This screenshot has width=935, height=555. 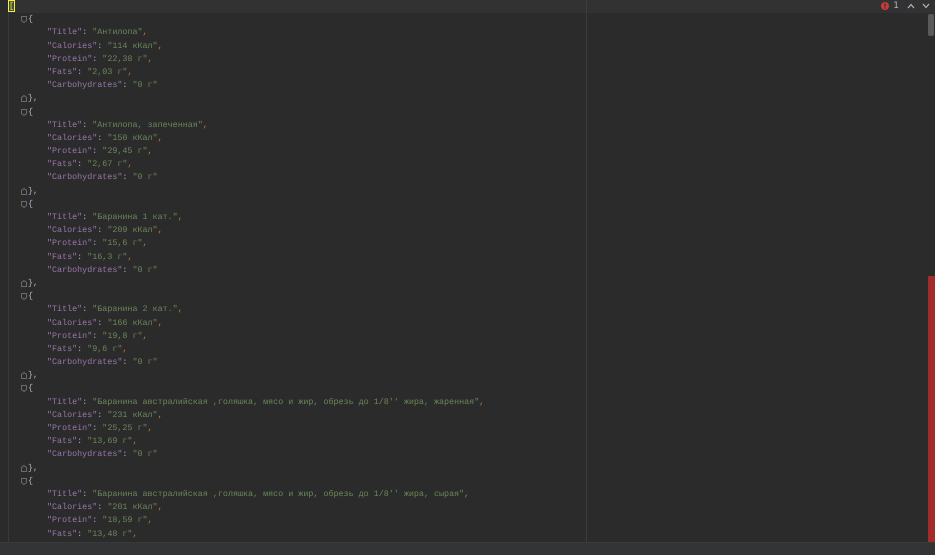 What do you see at coordinates (135, 217) in the screenshot?
I see `json-value: "Баранина 1 кат."` at bounding box center [135, 217].